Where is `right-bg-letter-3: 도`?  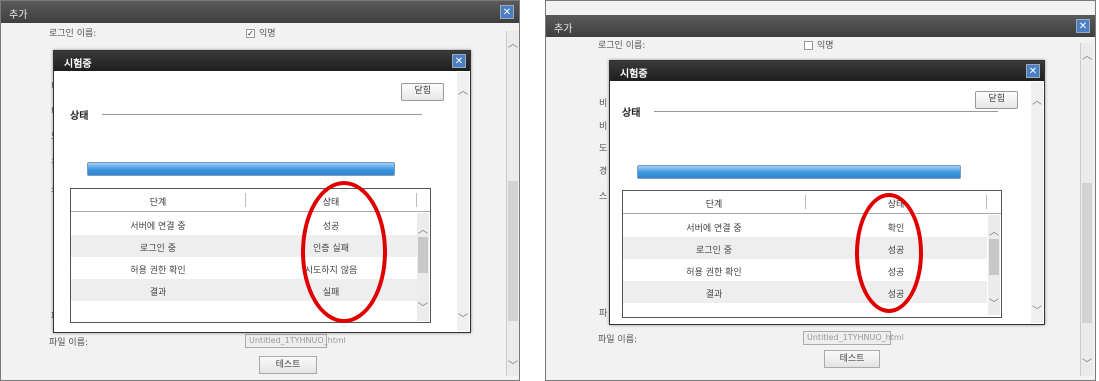 right-bg-letter-3: 도 is located at coordinates (603, 149).